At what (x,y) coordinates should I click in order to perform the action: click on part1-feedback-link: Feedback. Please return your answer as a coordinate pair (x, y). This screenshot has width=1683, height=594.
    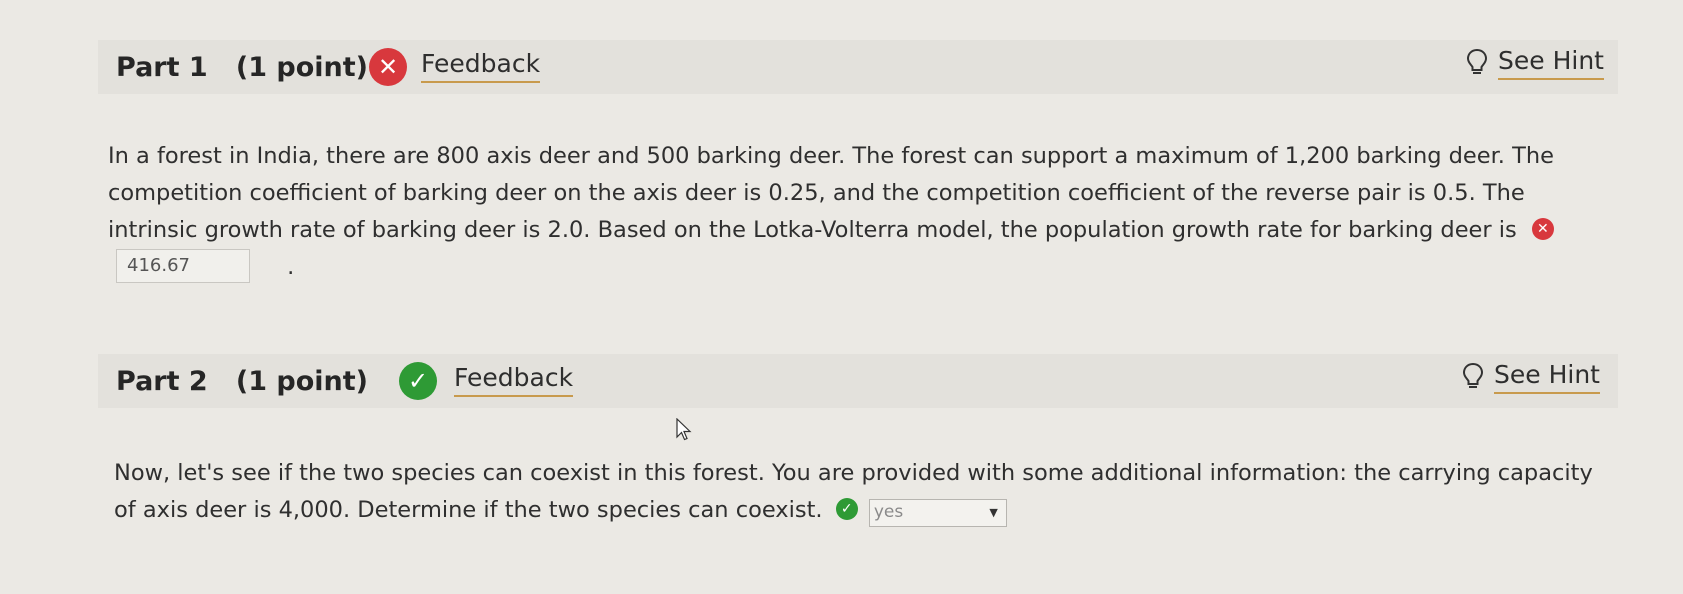
    Looking at the image, I should click on (481, 66).